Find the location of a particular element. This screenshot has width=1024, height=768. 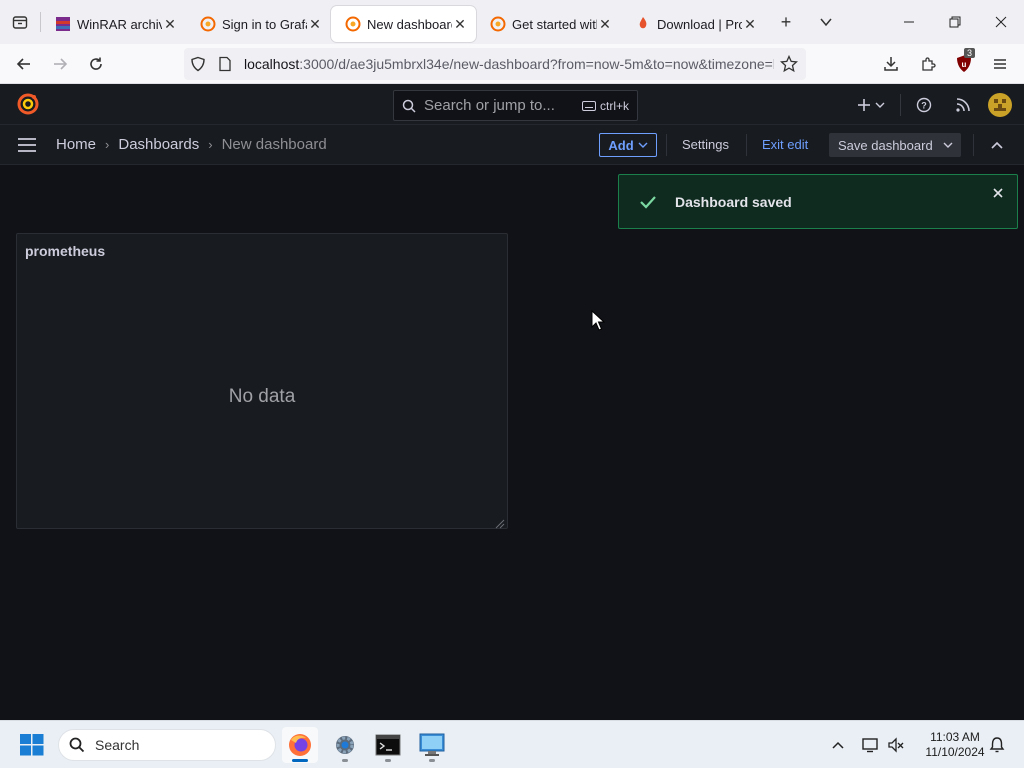

restore-icon is located at coordinates (955, 22).